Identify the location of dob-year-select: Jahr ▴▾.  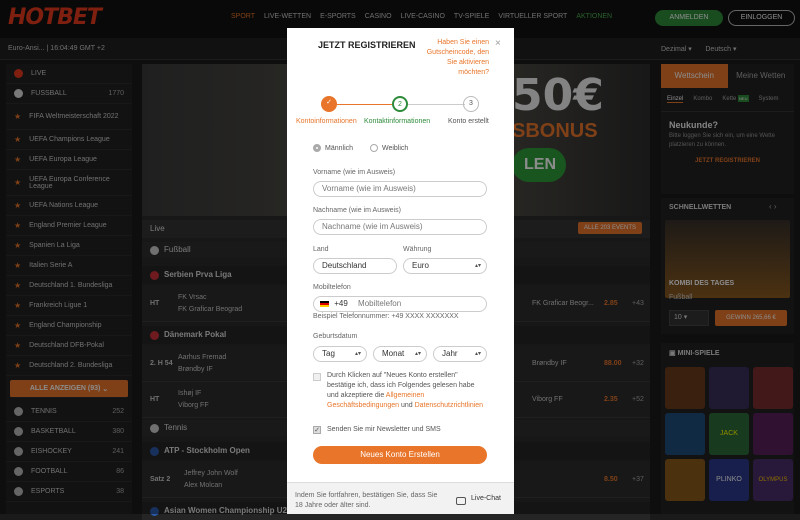
(460, 354).